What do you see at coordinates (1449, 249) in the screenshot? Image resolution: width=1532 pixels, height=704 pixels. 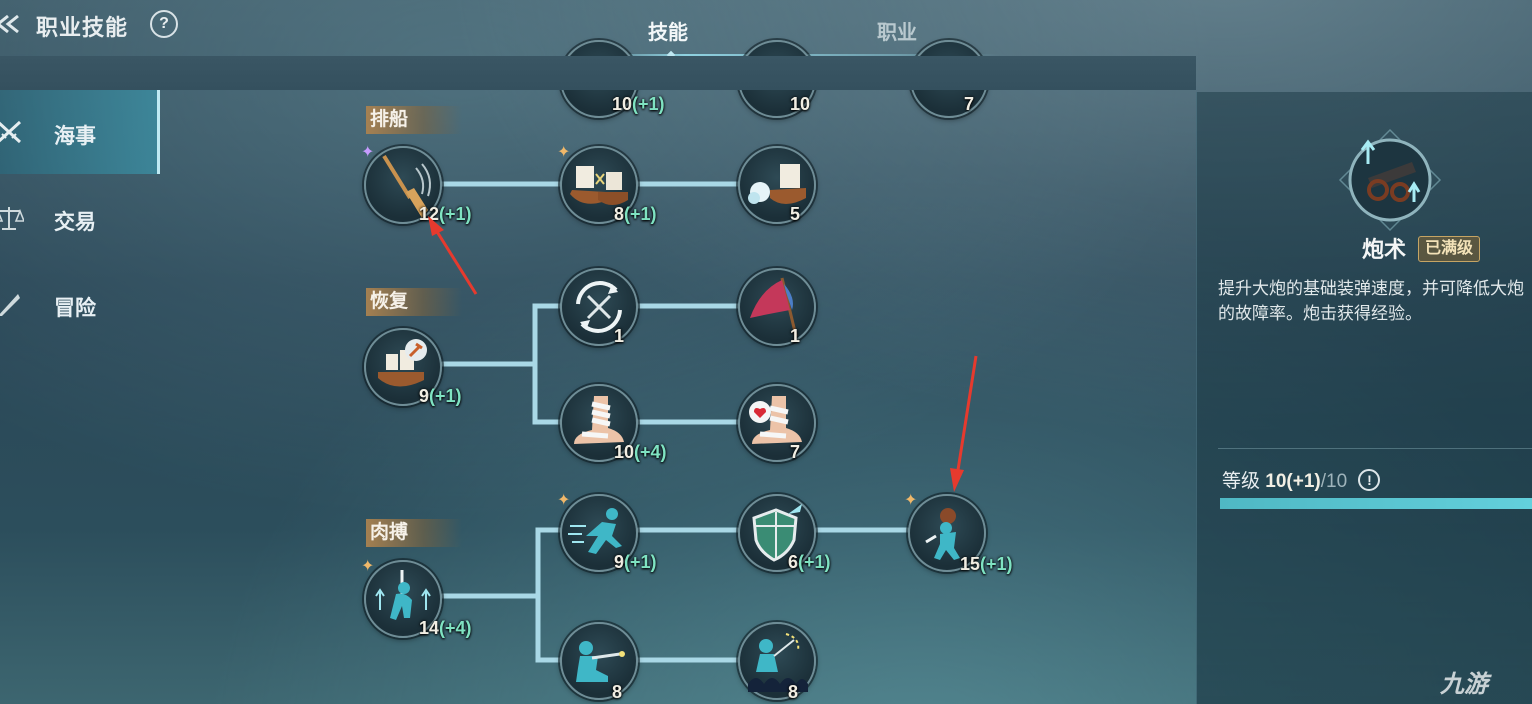 I see `maxed-badge: 已满级` at bounding box center [1449, 249].